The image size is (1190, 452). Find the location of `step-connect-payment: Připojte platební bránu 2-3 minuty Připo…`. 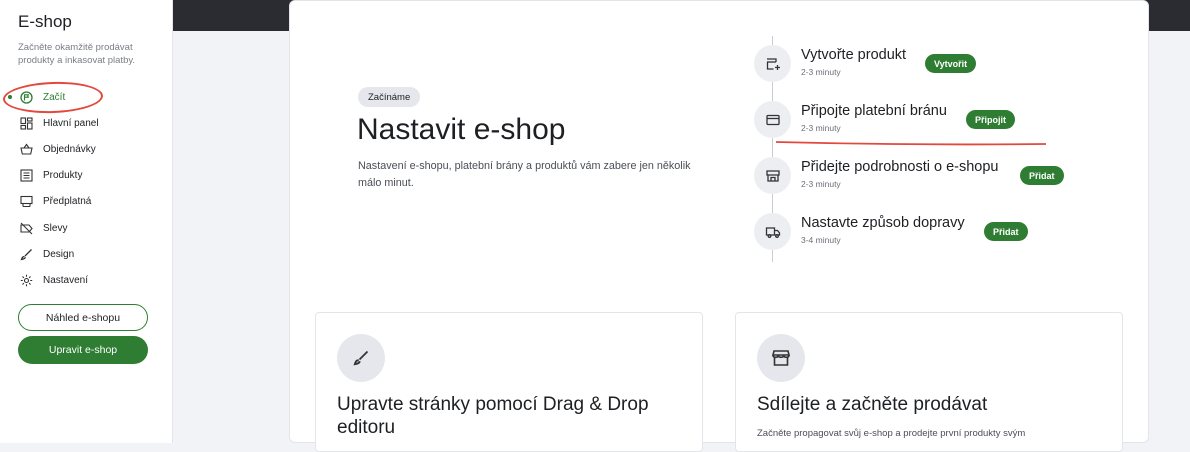

step-connect-payment: Připojte platební bránu 2-3 minuty Připo… is located at coordinates (954, 121).